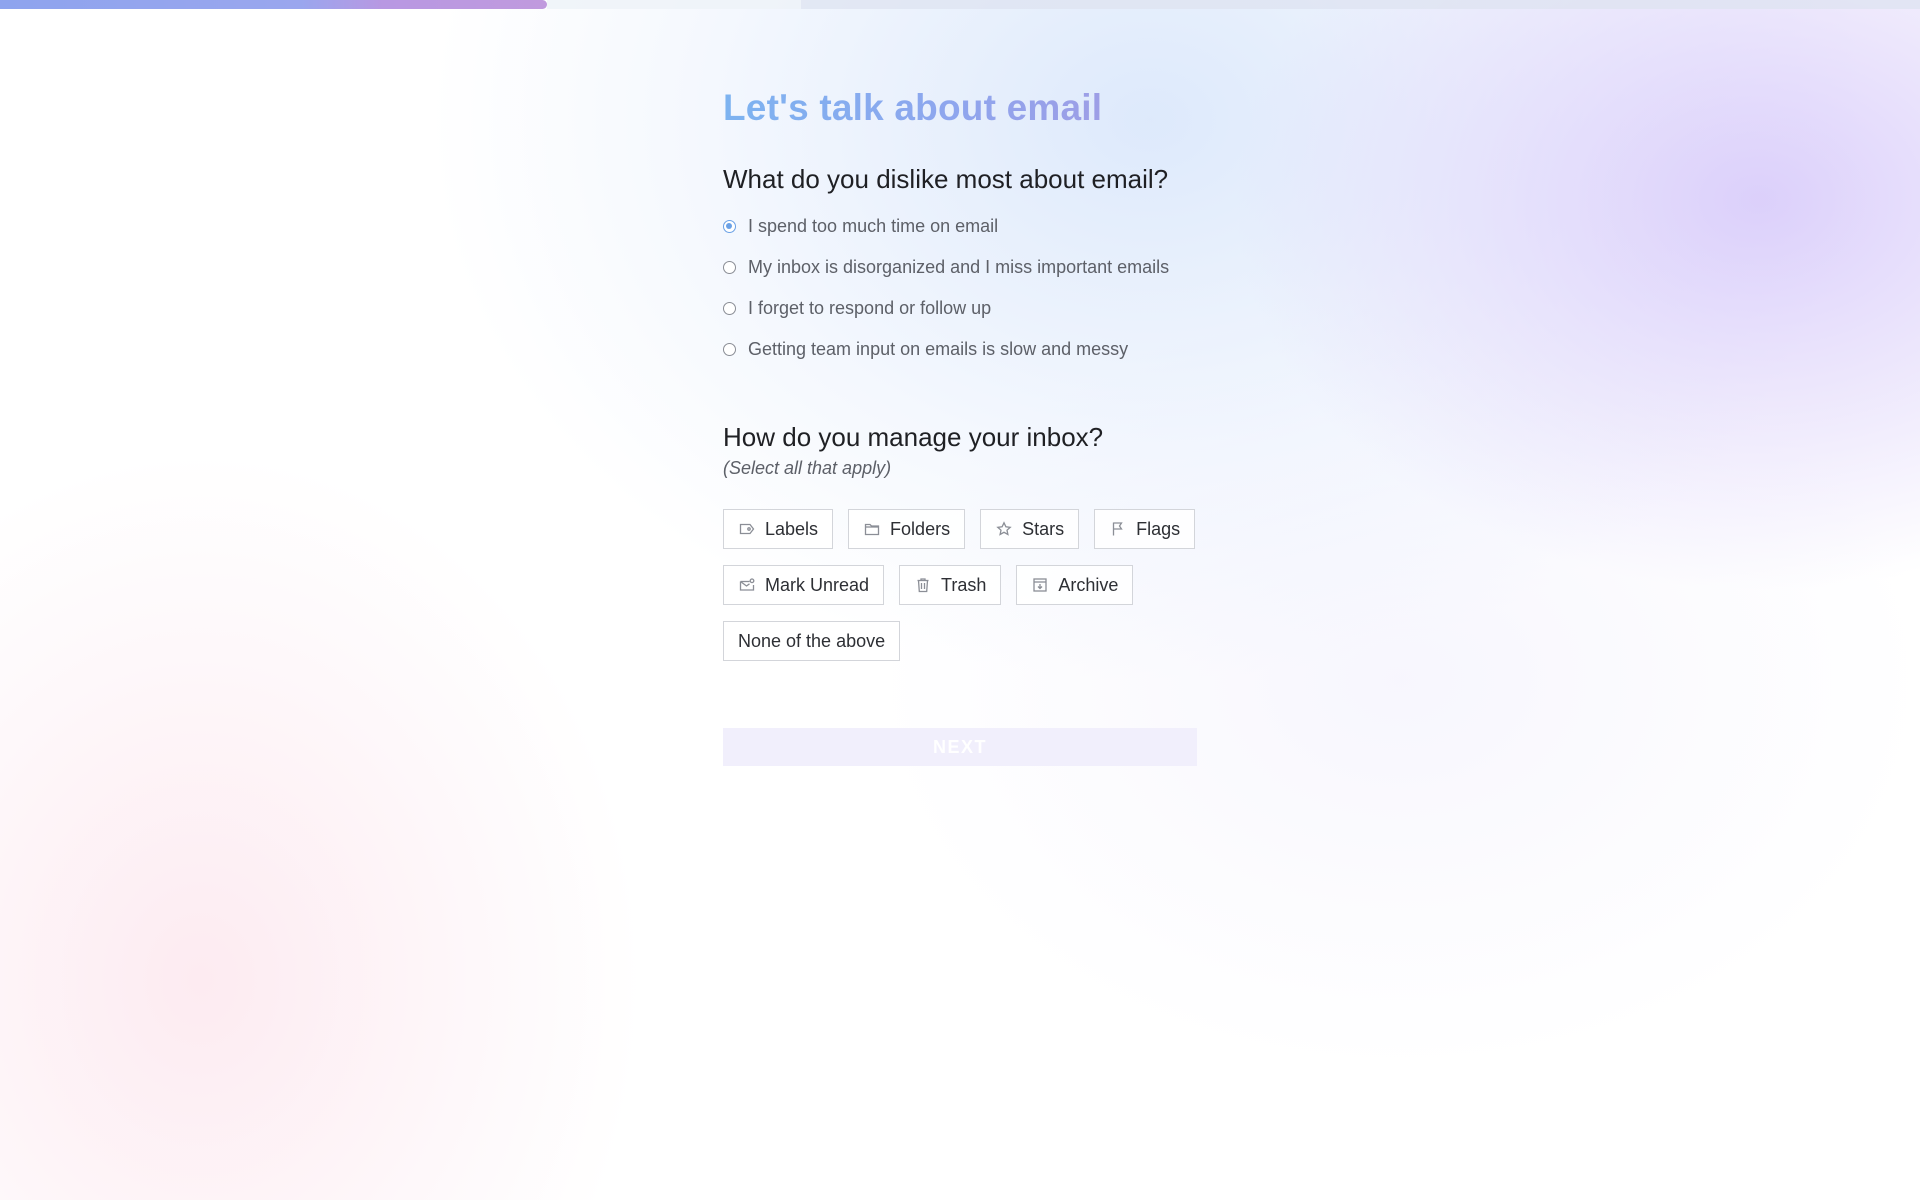  What do you see at coordinates (817, 584) in the screenshot?
I see `chip-label: Mark Unread` at bounding box center [817, 584].